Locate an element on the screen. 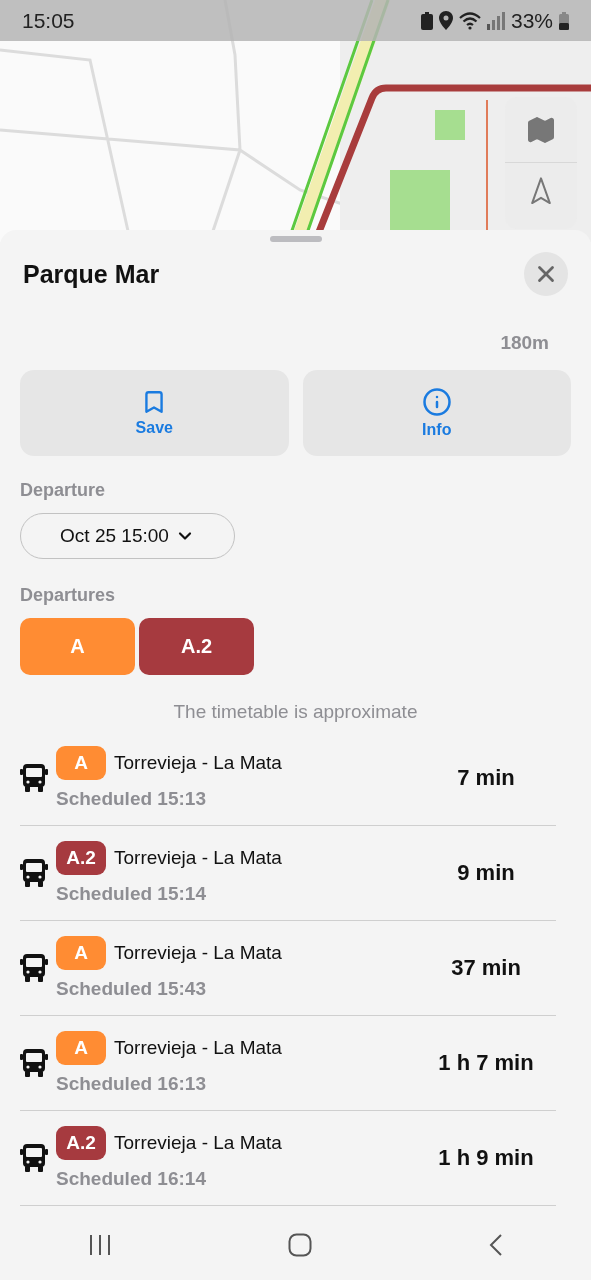 This screenshot has width=591, height=1280. scheduled-time: Scheduled 15:13 is located at coordinates (131, 799).